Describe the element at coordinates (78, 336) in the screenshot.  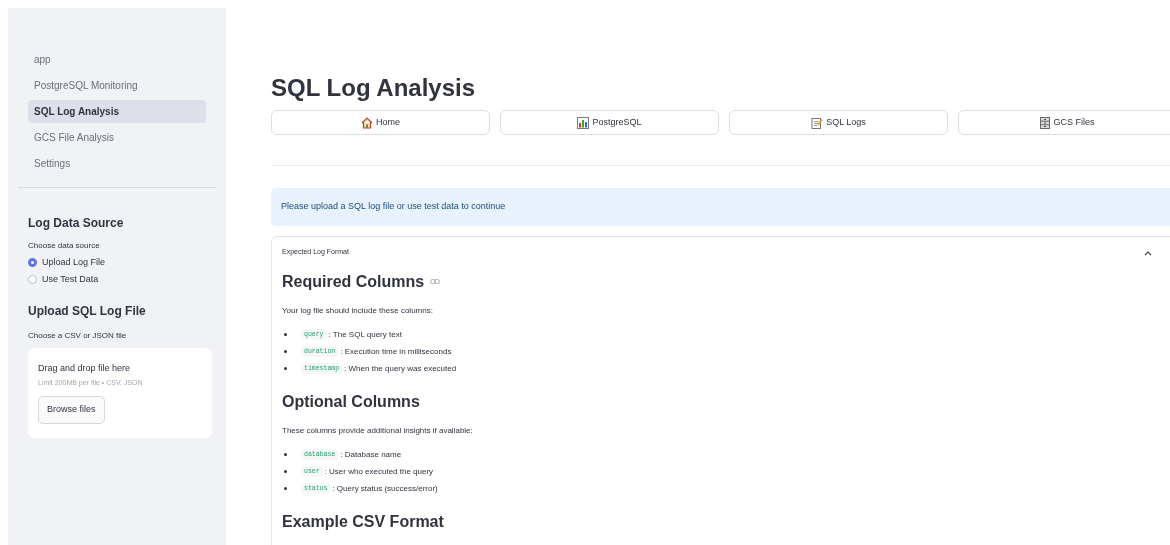
I see `field-label: Choose a CSV or JSON file` at that location.